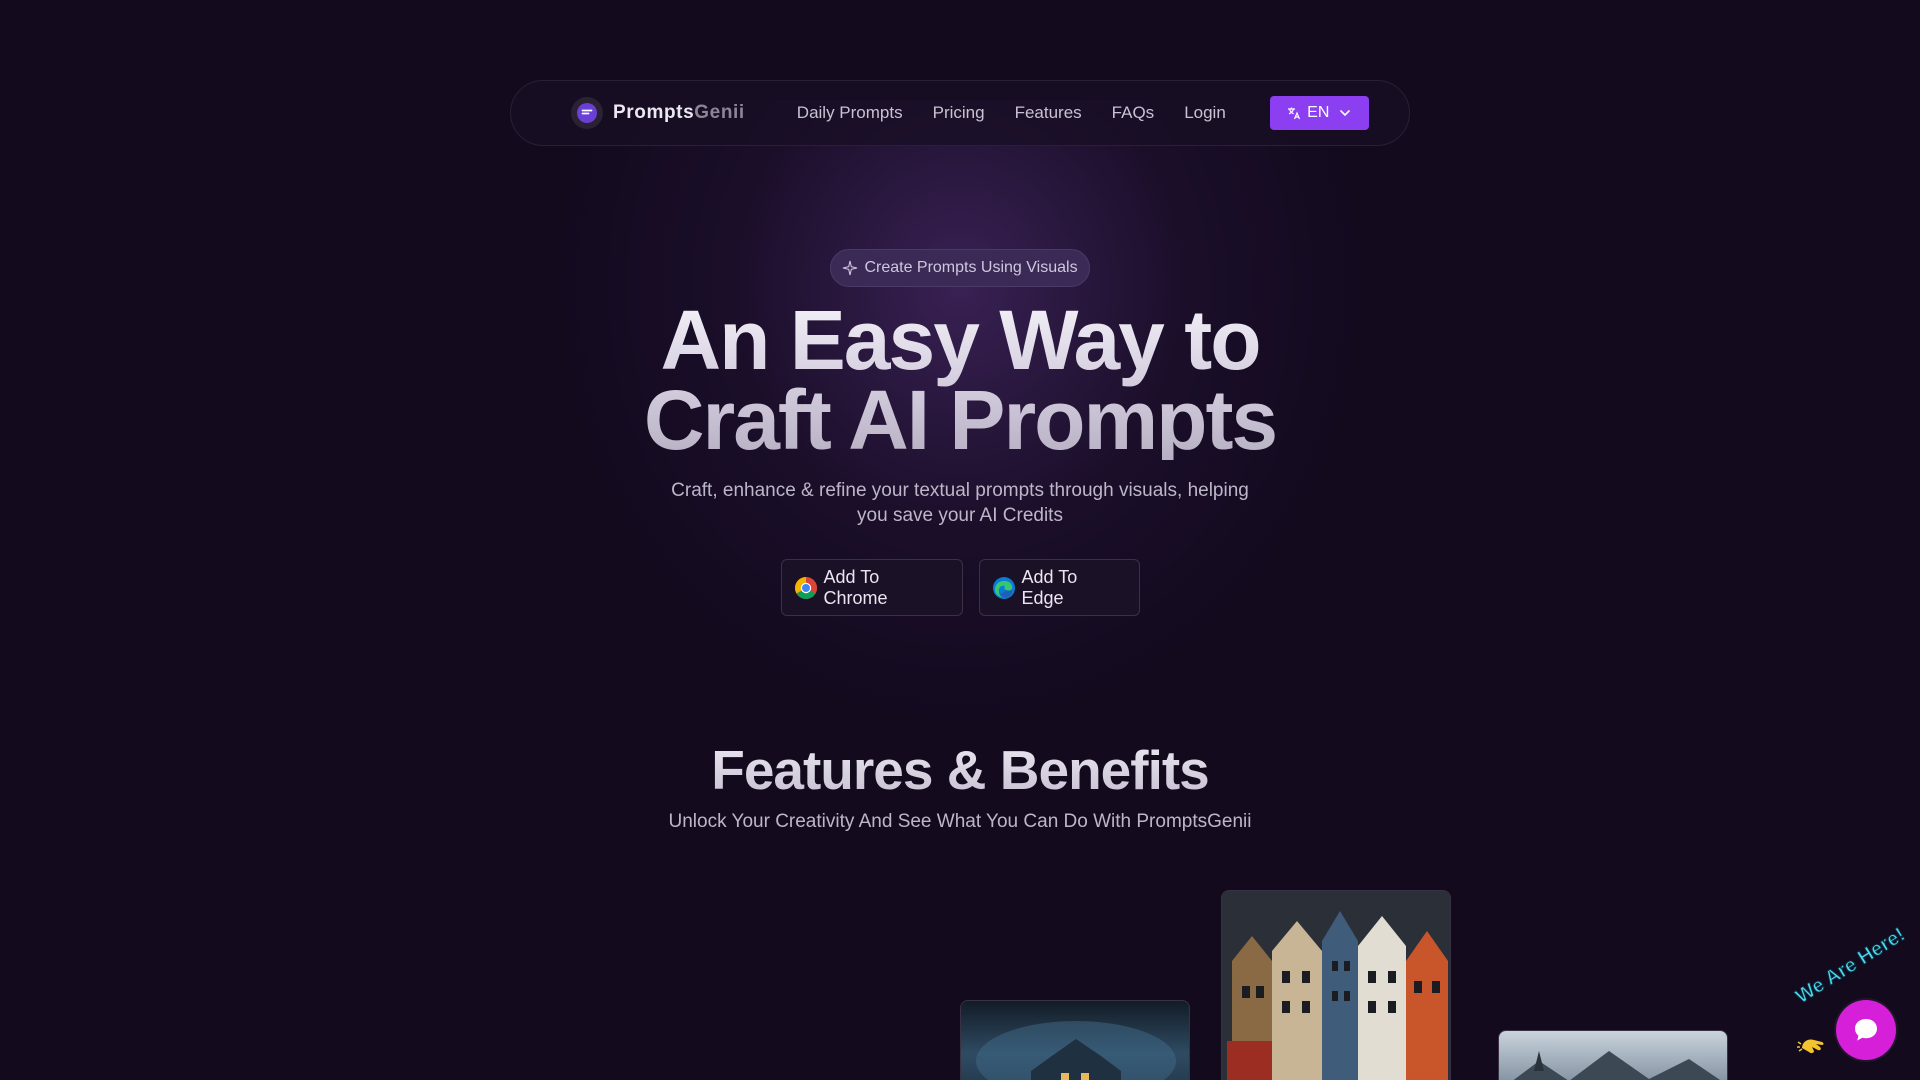 The image size is (1920, 1080). Describe the element at coordinates (1049, 587) in the screenshot. I see `add-to-edge-label: Add To Edge` at that location.